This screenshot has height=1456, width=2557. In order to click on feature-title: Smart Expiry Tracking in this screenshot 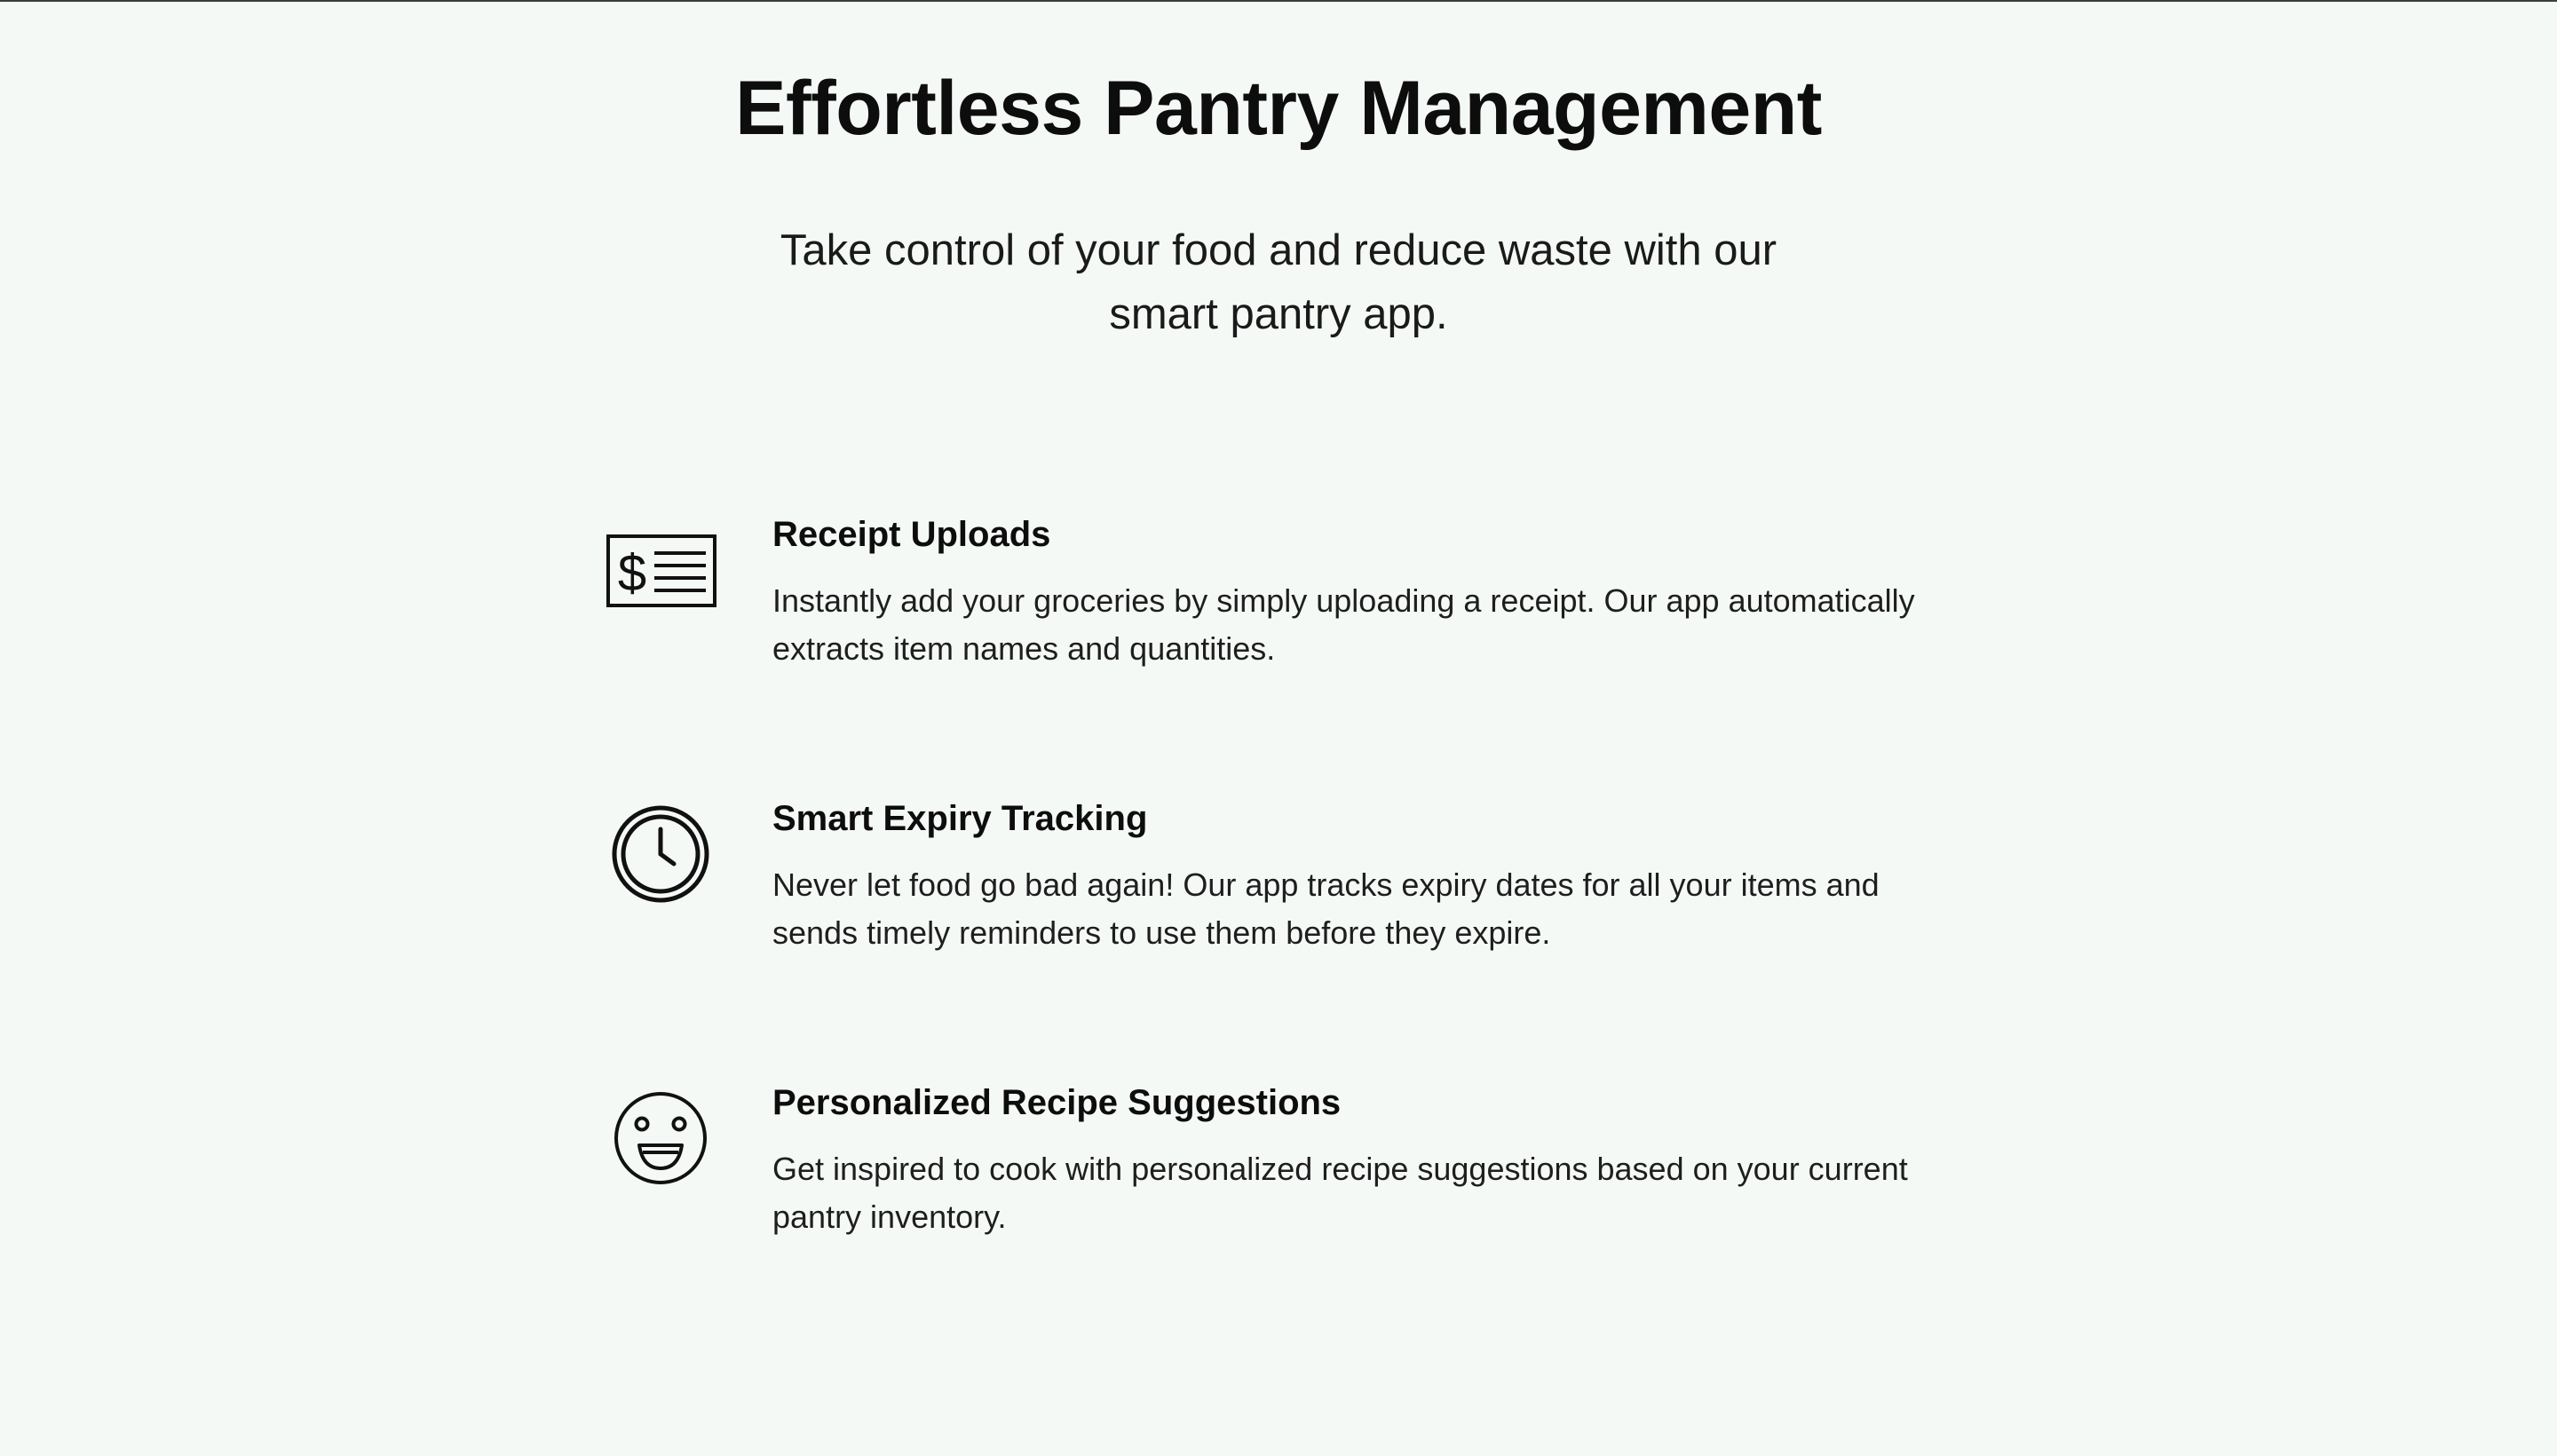, I will do `click(960, 818)`.